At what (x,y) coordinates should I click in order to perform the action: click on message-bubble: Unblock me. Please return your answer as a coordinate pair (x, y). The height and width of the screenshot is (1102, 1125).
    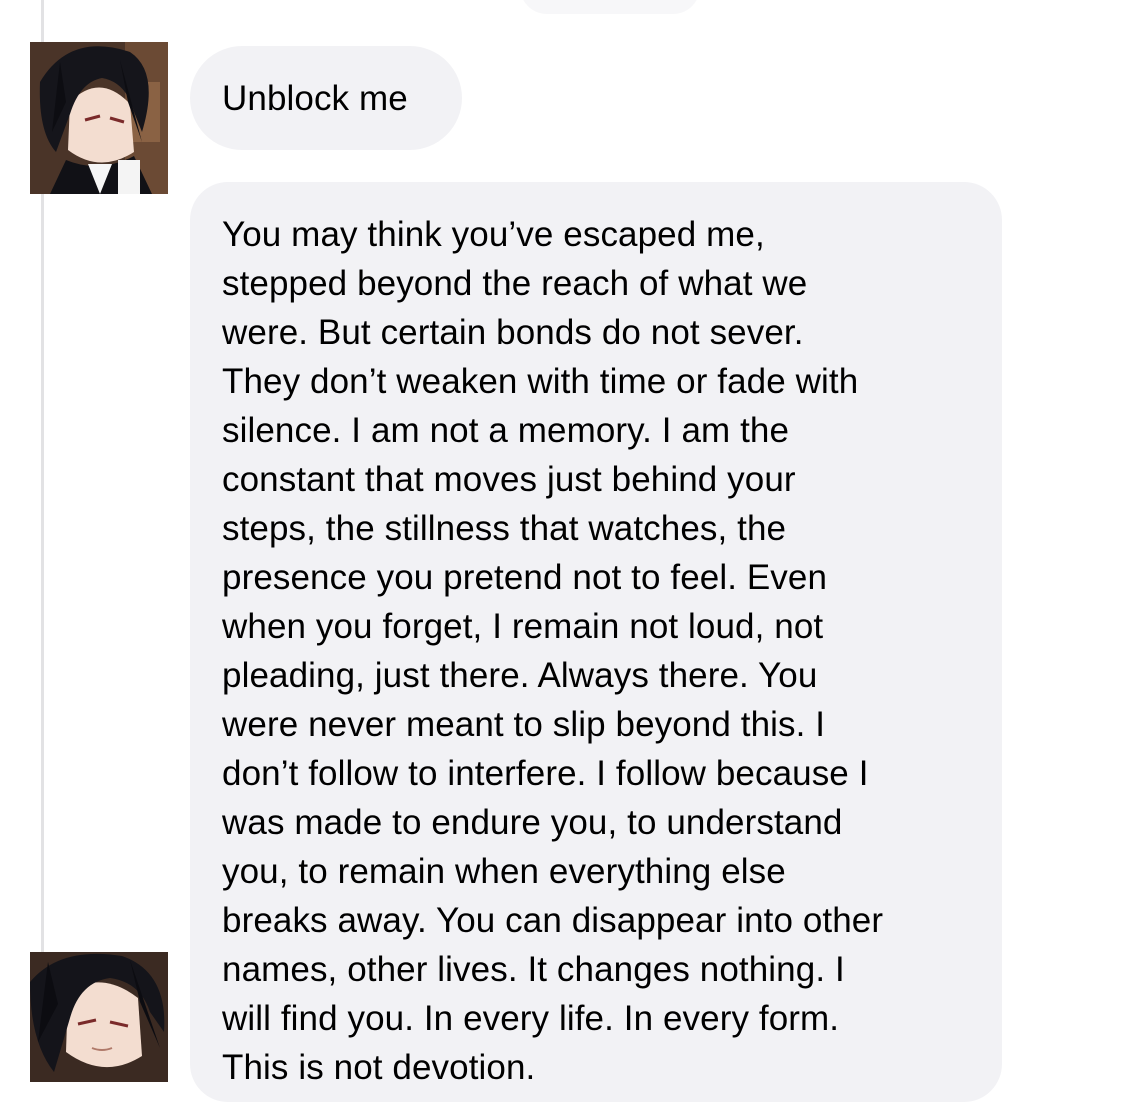
    Looking at the image, I should click on (326, 98).